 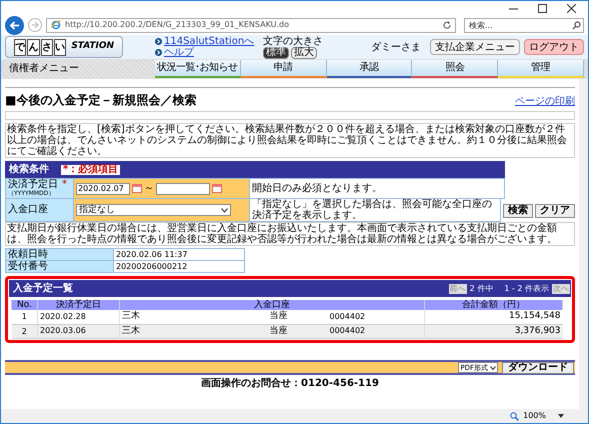 I want to click on maximize-icon, so click(x=542, y=8).